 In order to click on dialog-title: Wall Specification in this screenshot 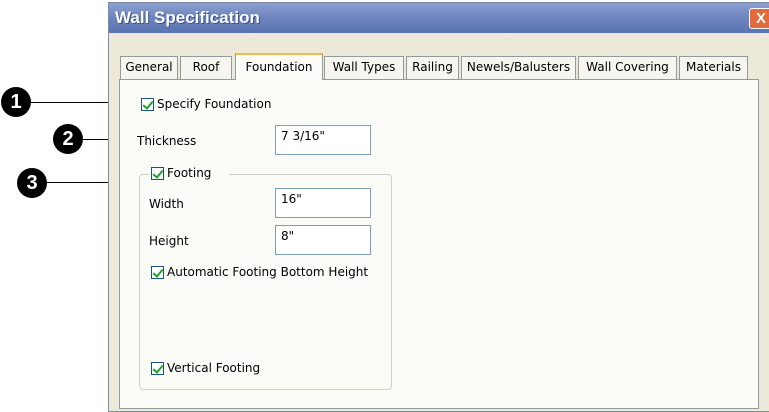, I will do `click(187, 17)`.